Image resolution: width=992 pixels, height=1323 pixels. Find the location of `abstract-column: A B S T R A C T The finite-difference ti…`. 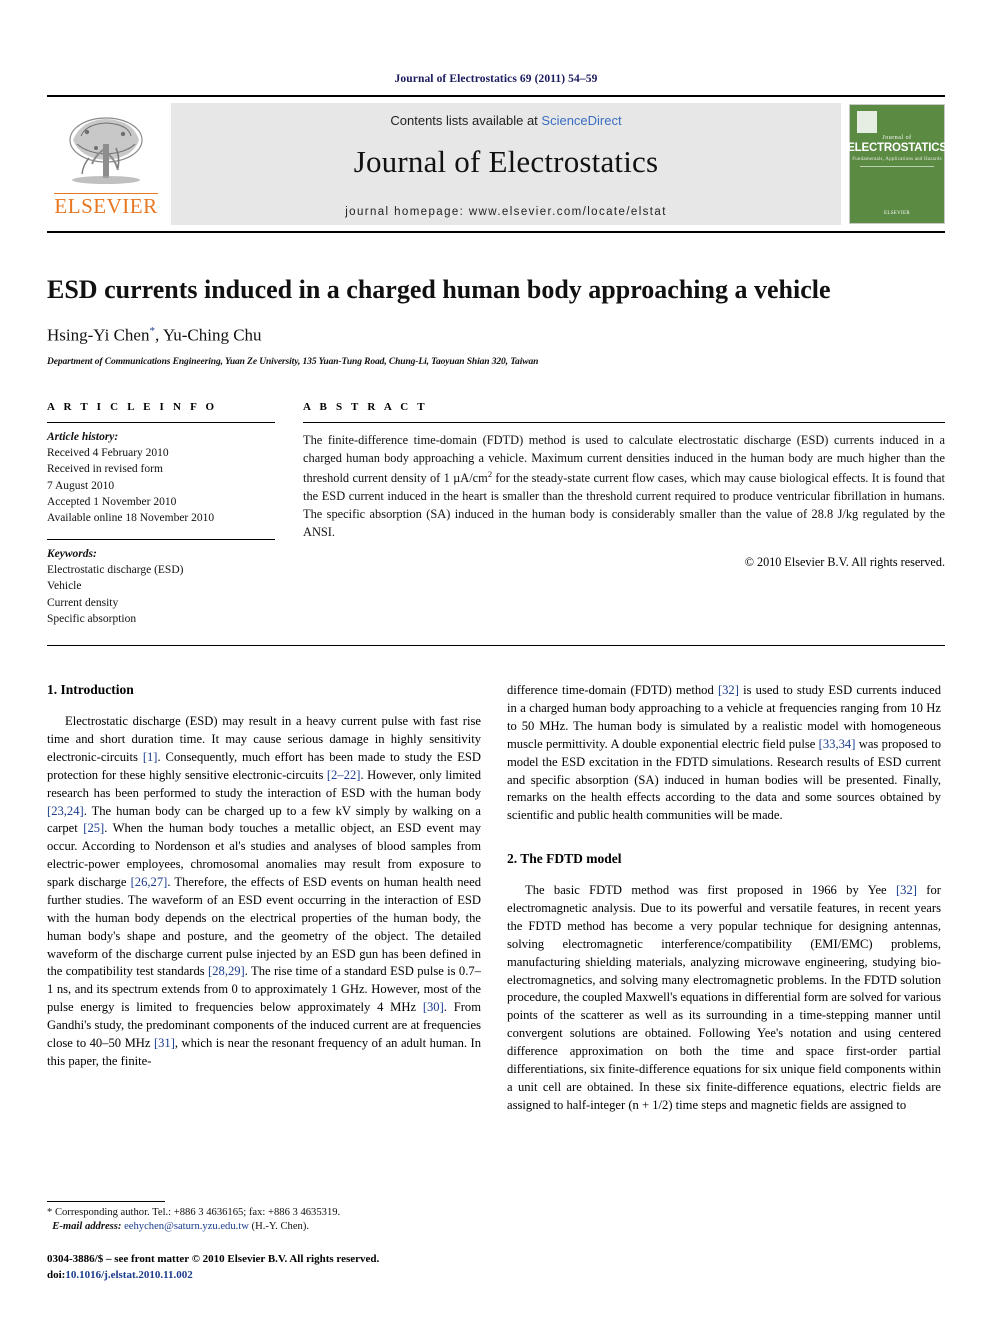

abstract-column: A B S T R A C T The finite-difference ti… is located at coordinates (624, 514).